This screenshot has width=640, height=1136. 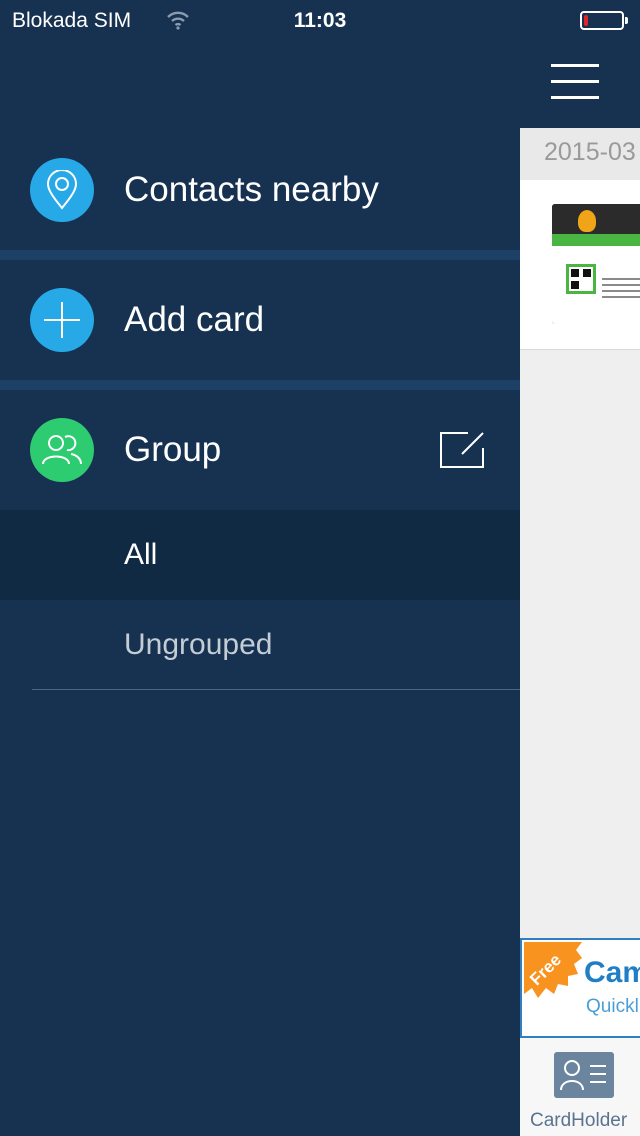 What do you see at coordinates (584, 1075) in the screenshot?
I see `card-holder-icon` at bounding box center [584, 1075].